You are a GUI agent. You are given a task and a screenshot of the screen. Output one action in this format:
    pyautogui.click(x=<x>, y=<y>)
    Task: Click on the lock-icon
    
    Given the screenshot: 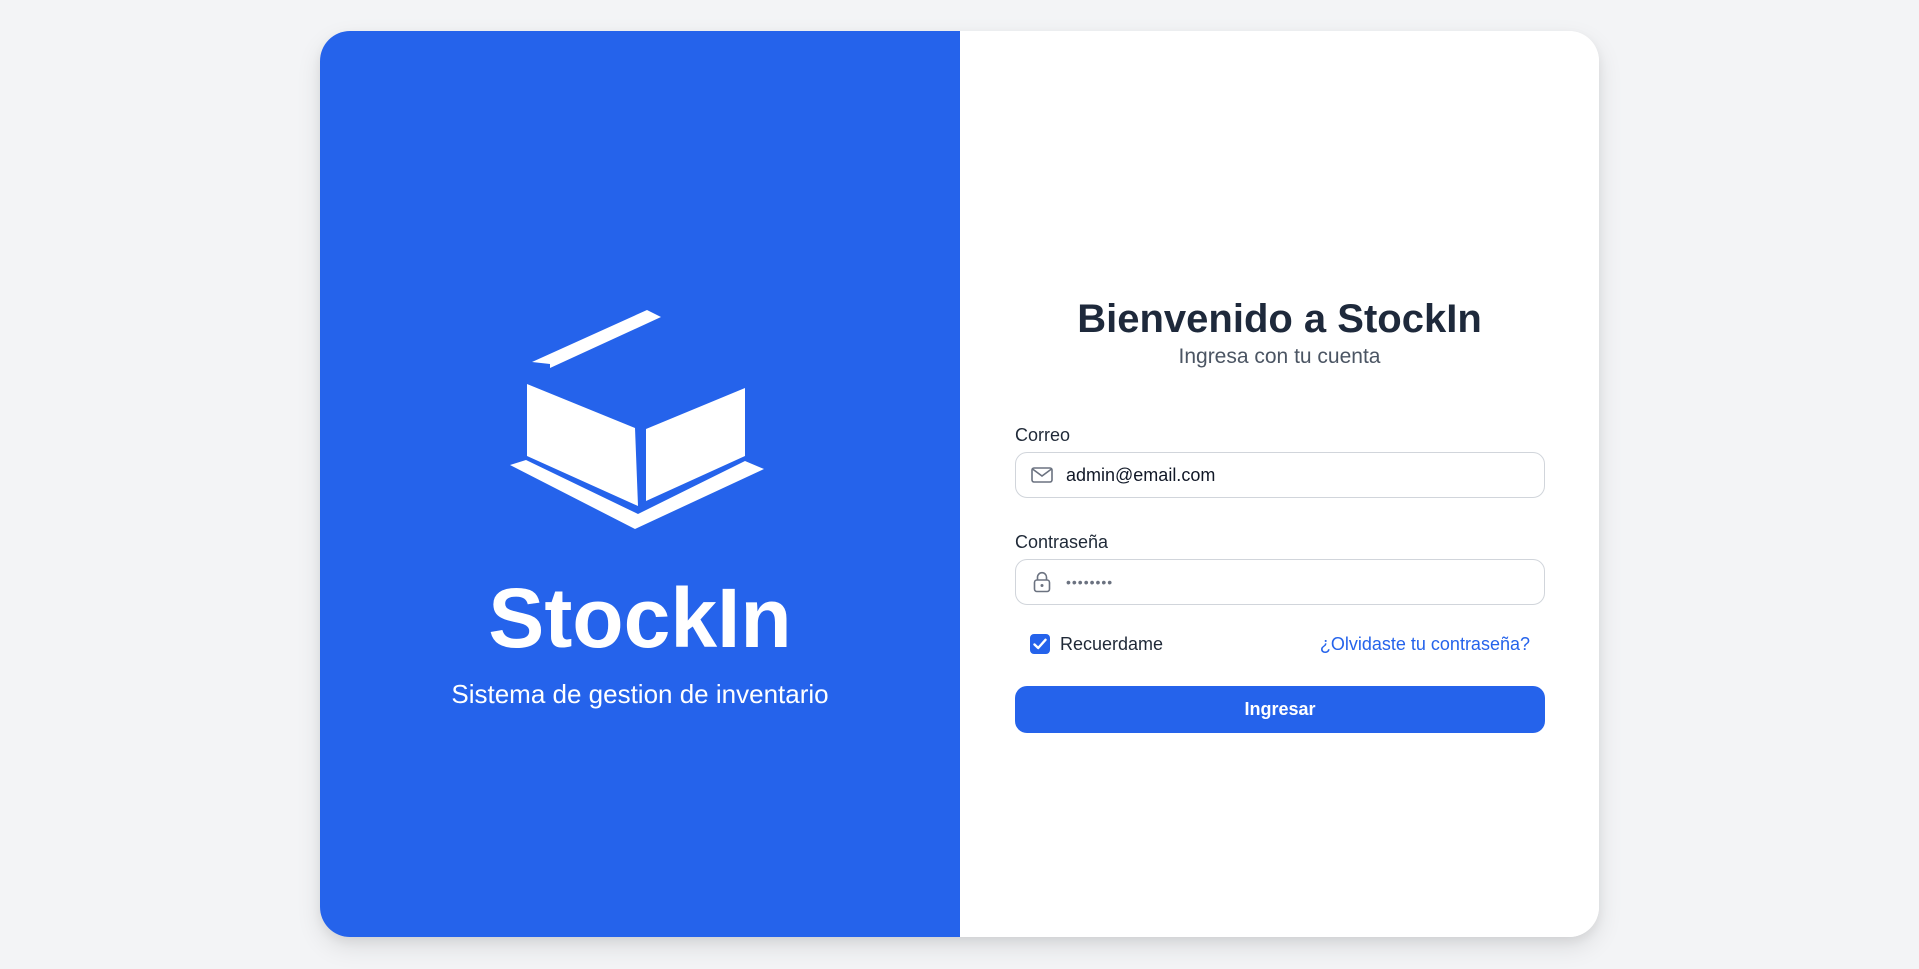 What is the action you would take?
    pyautogui.click(x=1042, y=582)
    